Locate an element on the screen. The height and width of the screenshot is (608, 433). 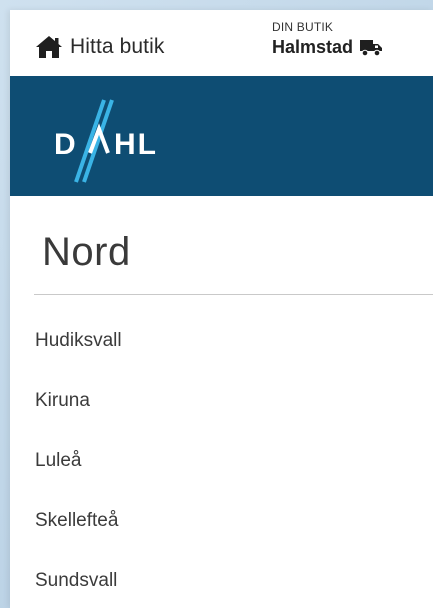
svg-text: HL is located at coordinates (136, 144).